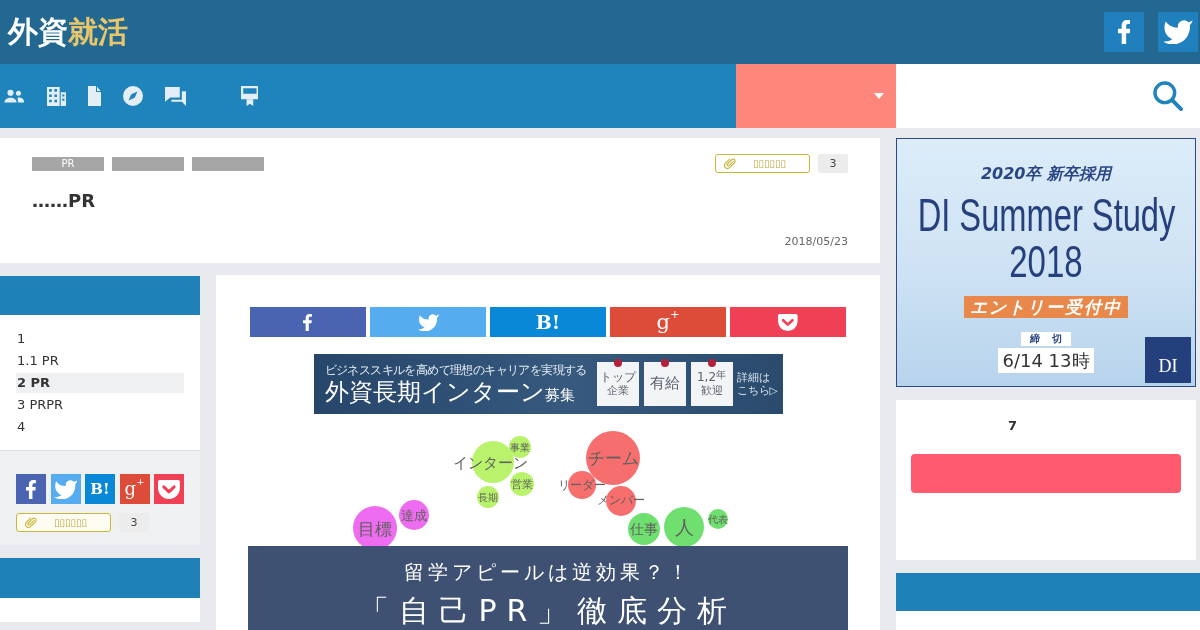 This screenshot has height=630, width=1200. What do you see at coordinates (488, 497) in the screenshot?
I see `bubble-word: 長期` at bounding box center [488, 497].